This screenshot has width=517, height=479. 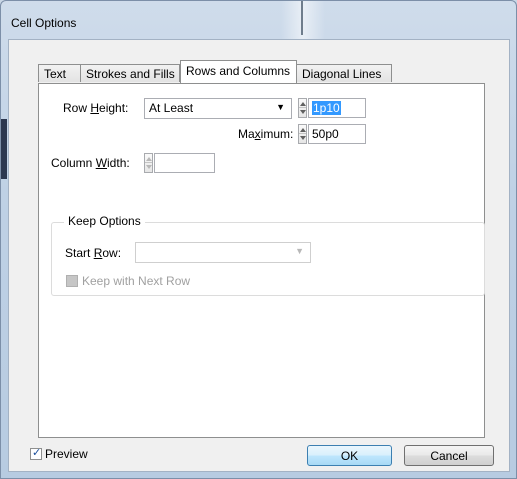 I want to click on column-width-input, so click(x=184, y=163).